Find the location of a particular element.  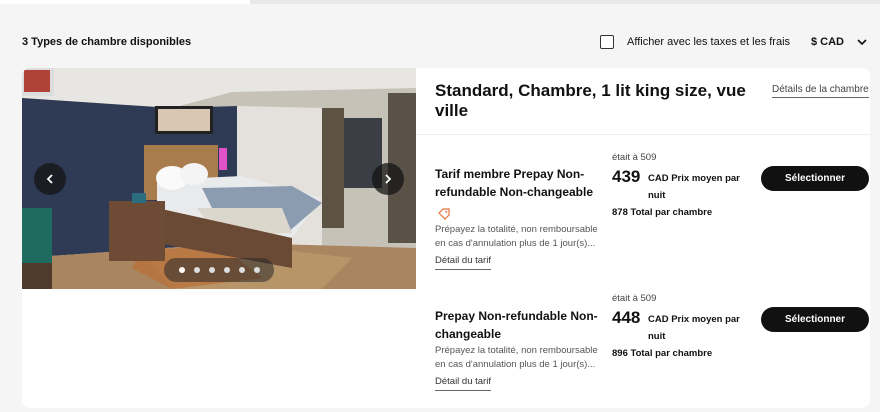

rate-name: Prepay Non-refundable Non-changeable is located at coordinates (516, 325).